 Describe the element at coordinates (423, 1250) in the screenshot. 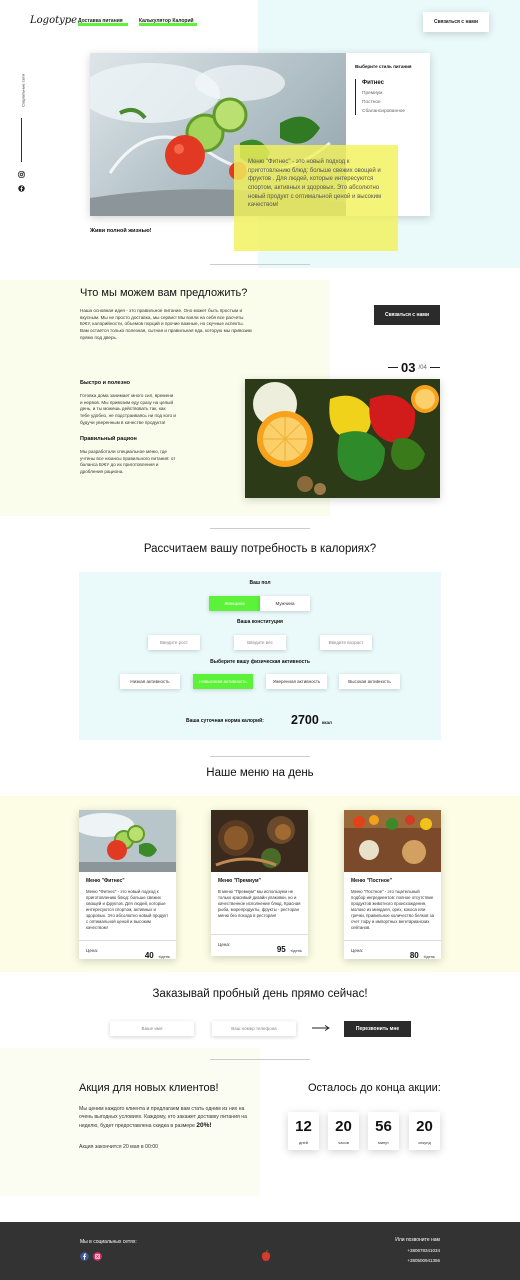

I see `footer-phone-1: +380678341034` at that location.